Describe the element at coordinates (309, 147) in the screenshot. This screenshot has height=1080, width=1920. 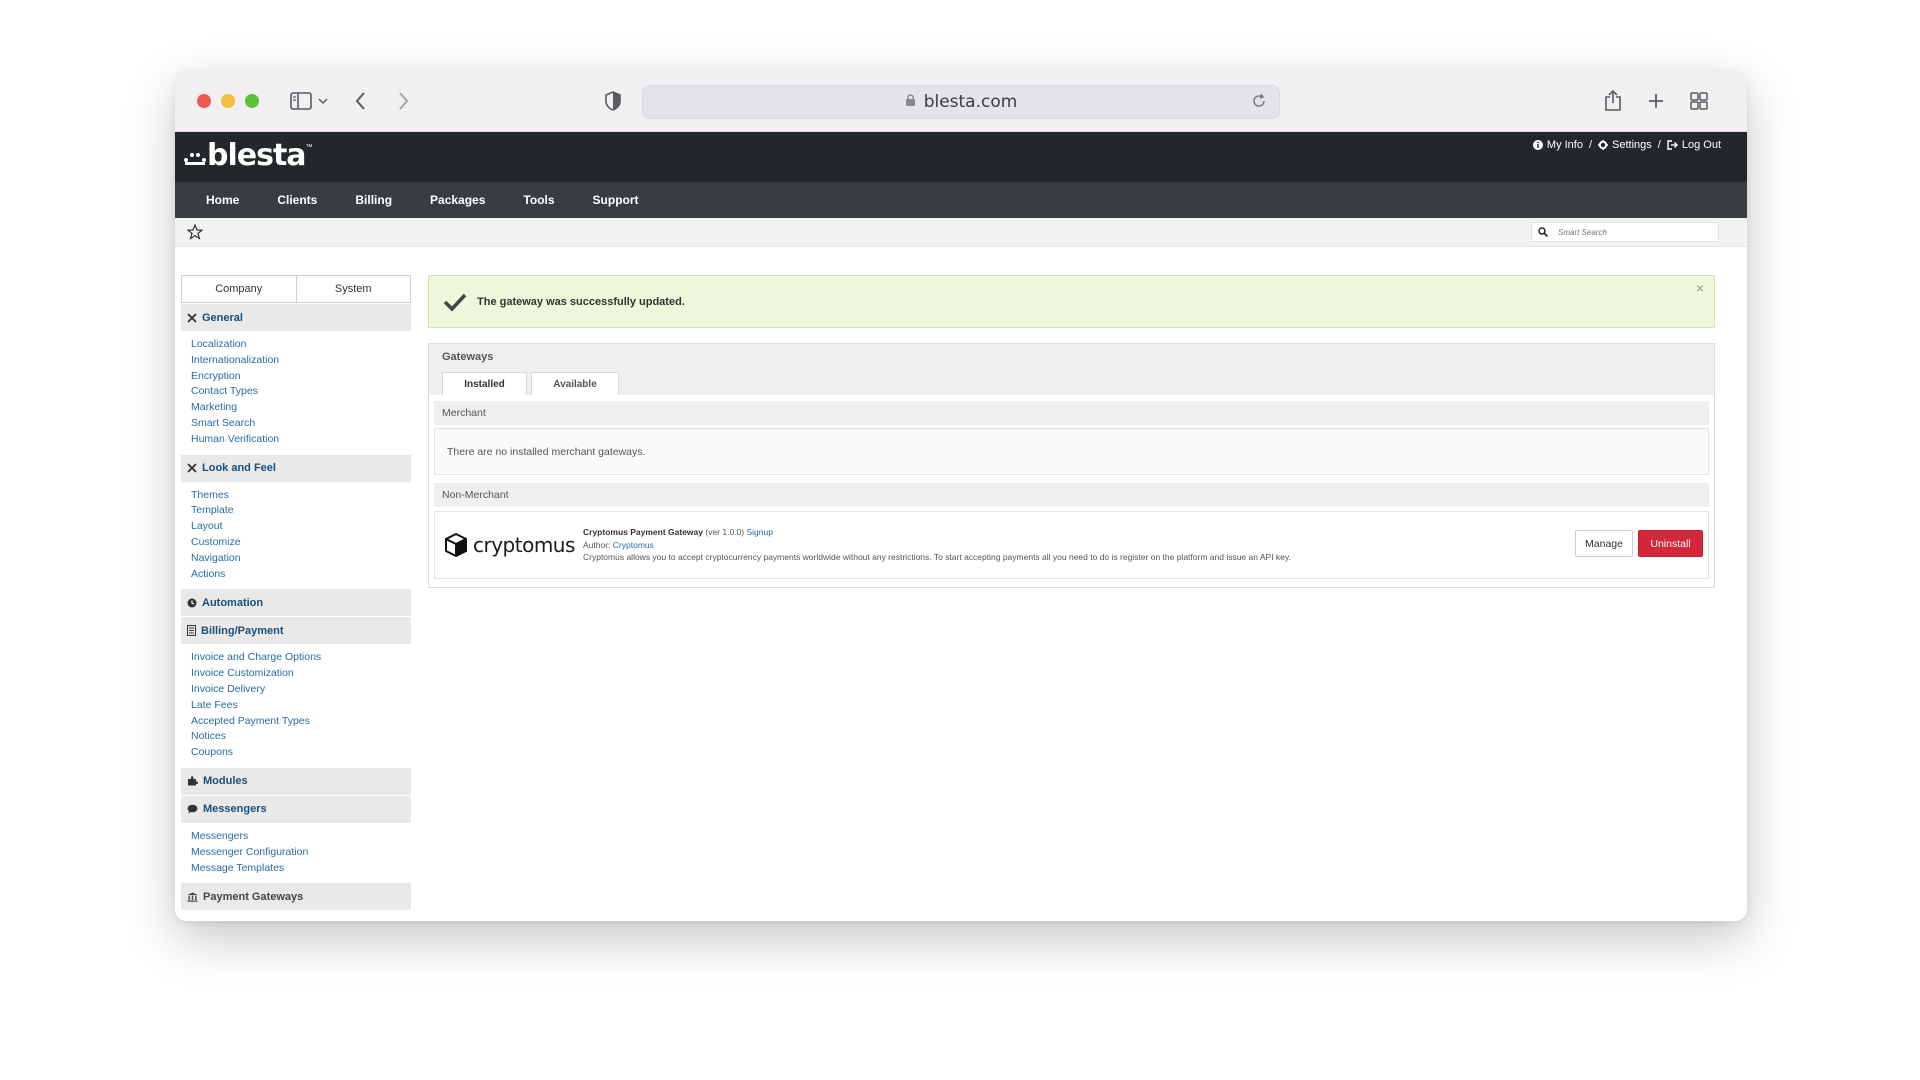
I see `logo-trademark: ™` at that location.